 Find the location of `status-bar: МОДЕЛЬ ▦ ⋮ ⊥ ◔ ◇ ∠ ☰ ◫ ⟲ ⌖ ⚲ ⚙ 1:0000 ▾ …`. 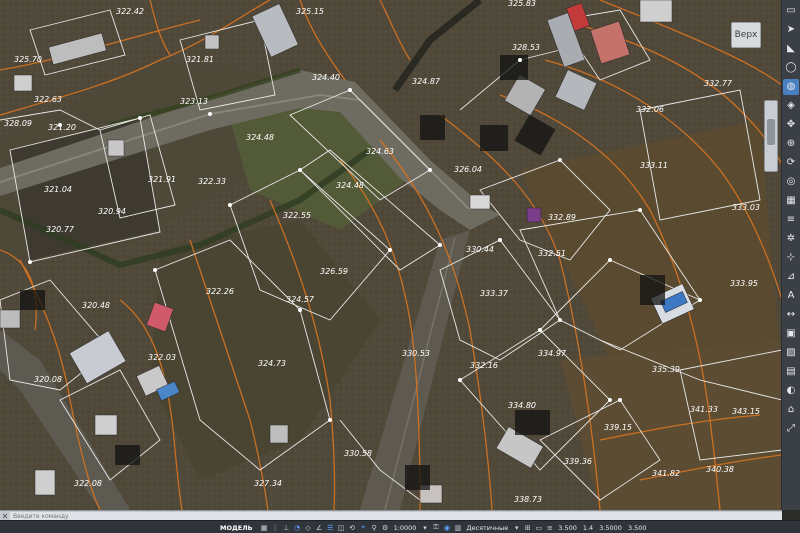

status-bar: МОДЕЛЬ ▦ ⋮ ⊥ ◔ ◇ ∠ ☰ ◫ ⟲ ⌖ ⚲ ⚙ 1:0000 ▾ … is located at coordinates (400, 526).